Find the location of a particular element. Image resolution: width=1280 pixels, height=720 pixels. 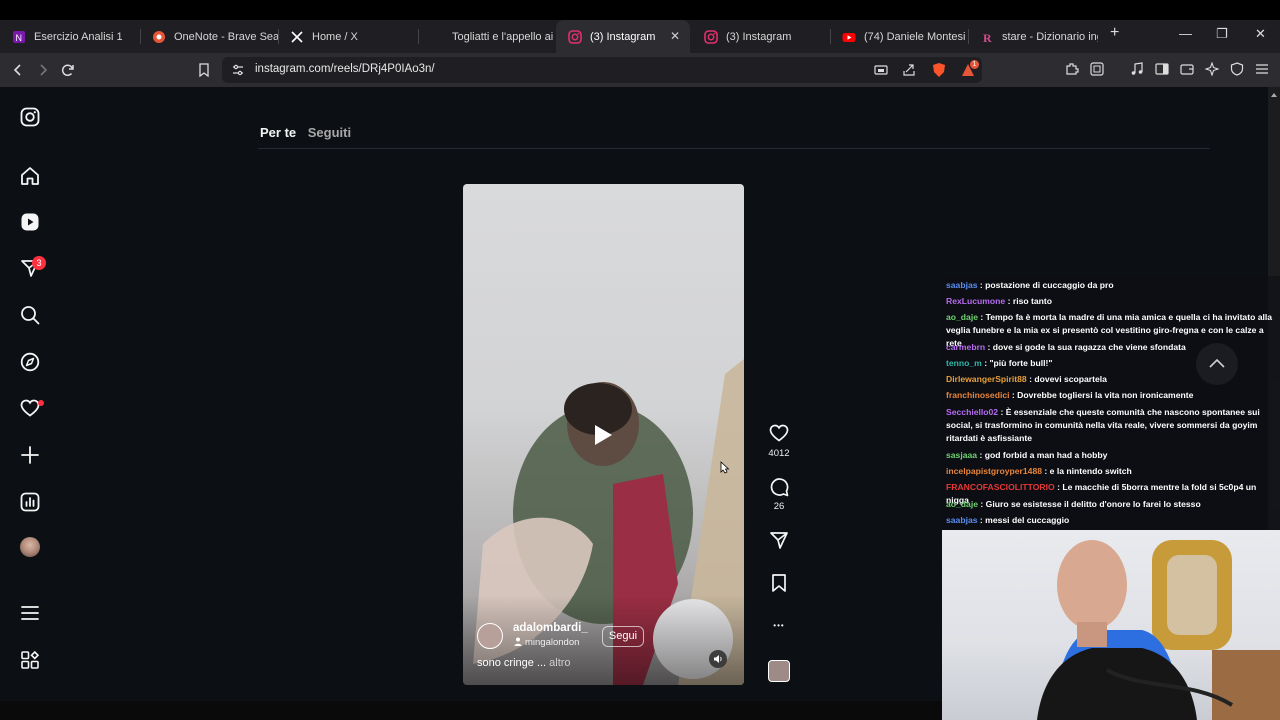

music-icon is located at coordinates (1137, 69).